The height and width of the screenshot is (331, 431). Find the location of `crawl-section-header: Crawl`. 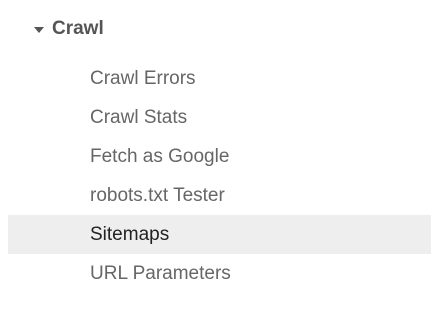

crawl-section-header: Crawl is located at coordinates (69, 29).